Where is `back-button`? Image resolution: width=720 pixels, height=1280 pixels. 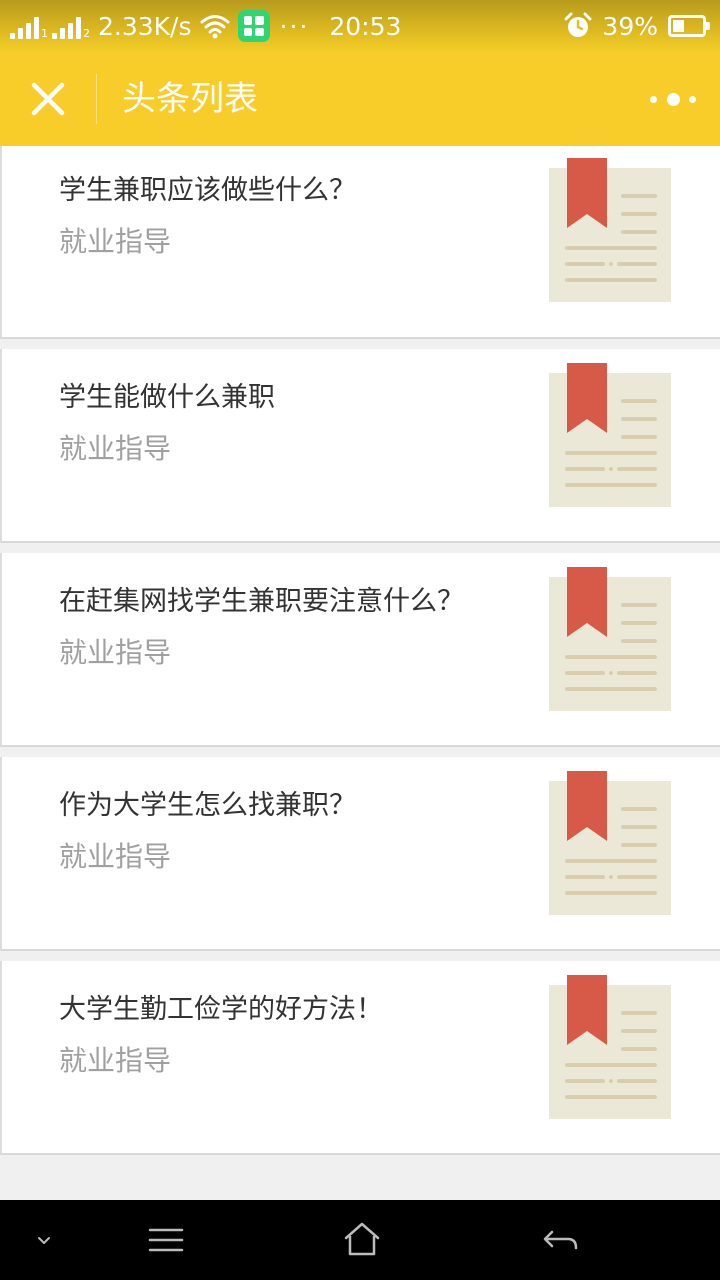 back-button is located at coordinates (560, 1240).